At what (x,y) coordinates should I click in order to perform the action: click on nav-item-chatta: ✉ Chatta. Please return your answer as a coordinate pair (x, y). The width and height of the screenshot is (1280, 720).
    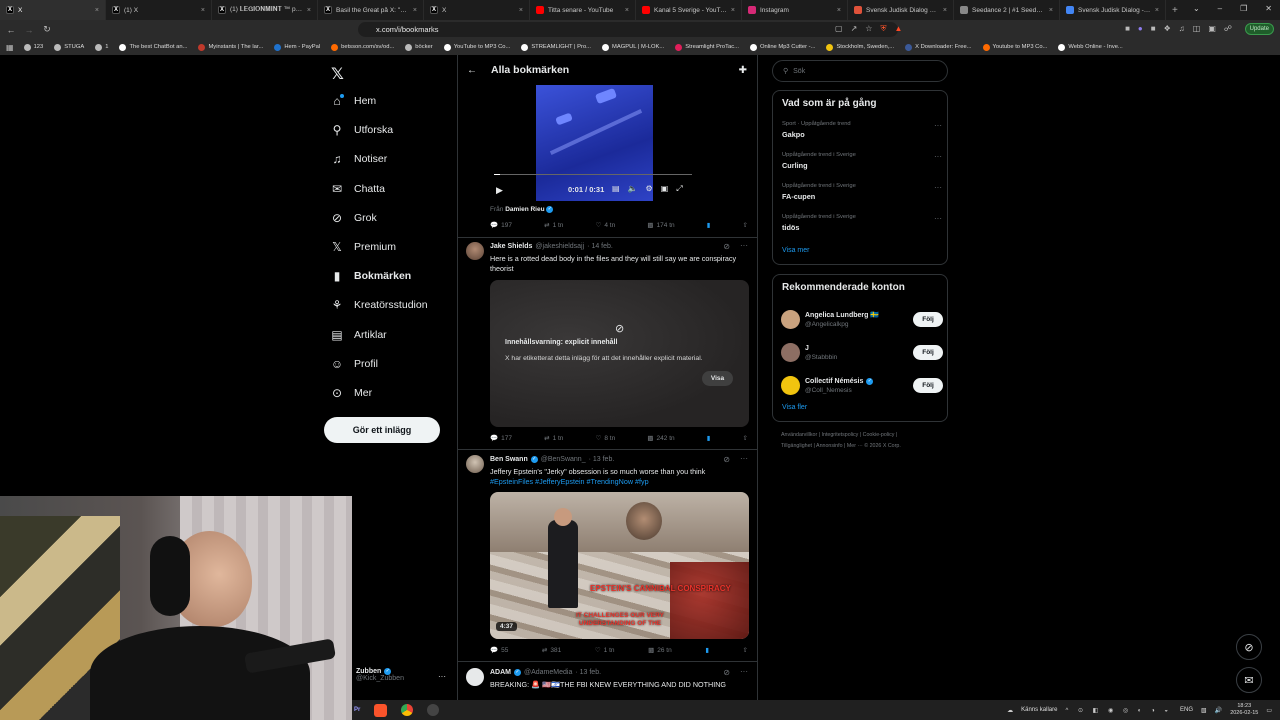
    Looking at the image, I should click on (379, 189).